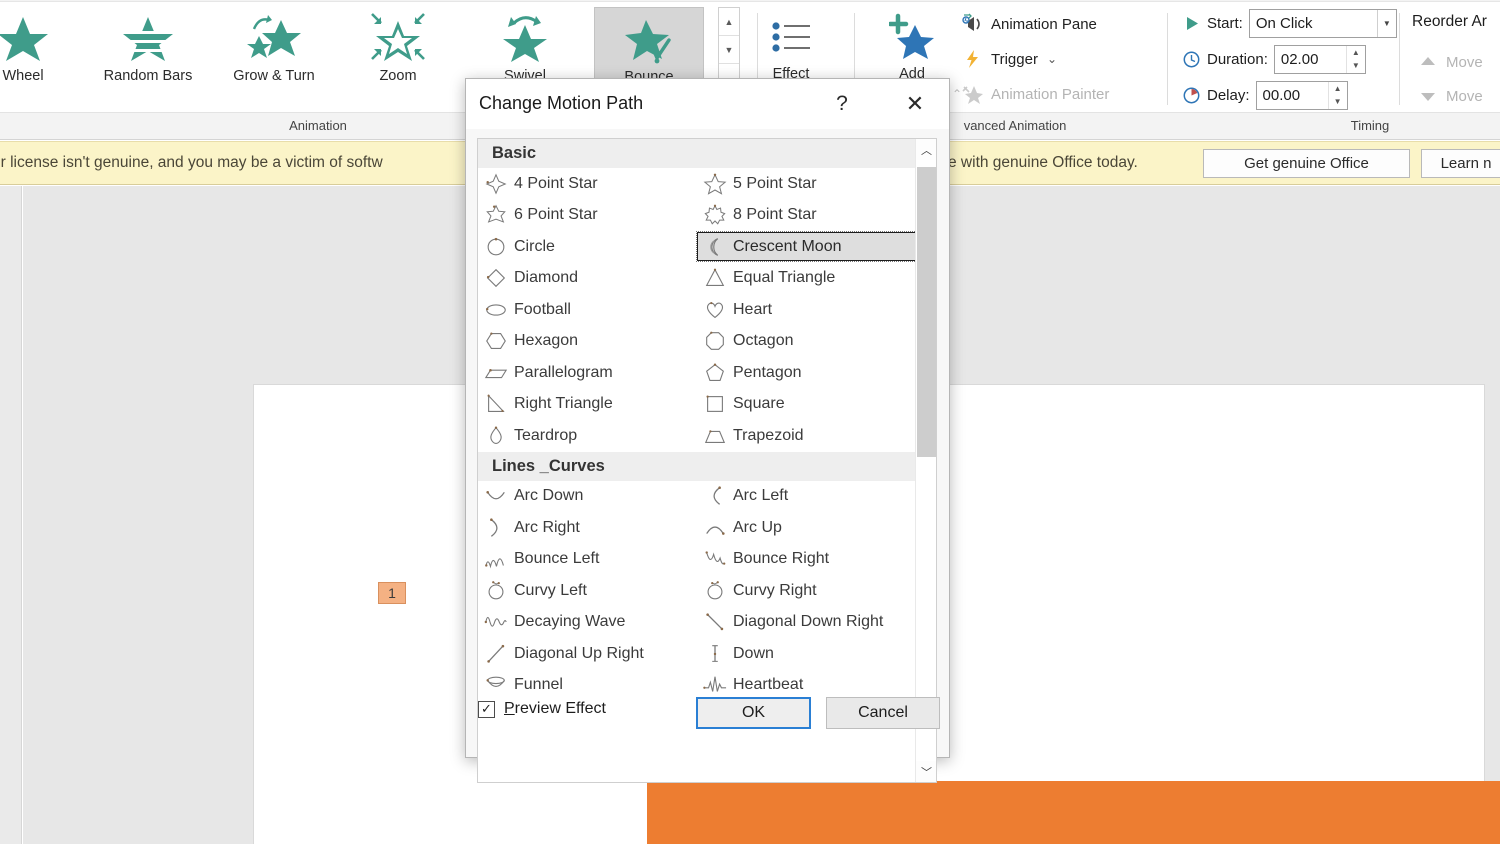 This screenshot has width=1500, height=844. Describe the element at coordinates (486, 709) in the screenshot. I see `checkbox-box: ✓` at that location.